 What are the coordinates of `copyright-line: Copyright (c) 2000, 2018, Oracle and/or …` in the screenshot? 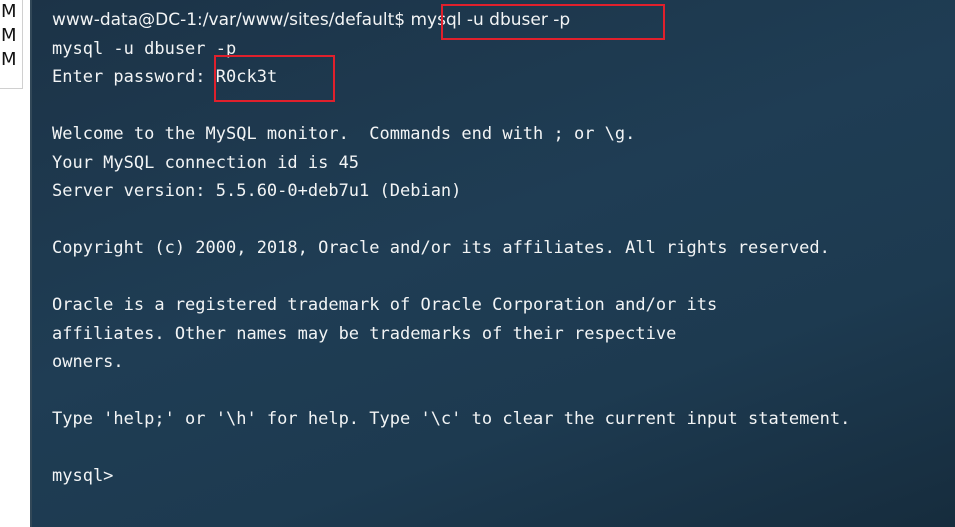 It's located at (441, 248).